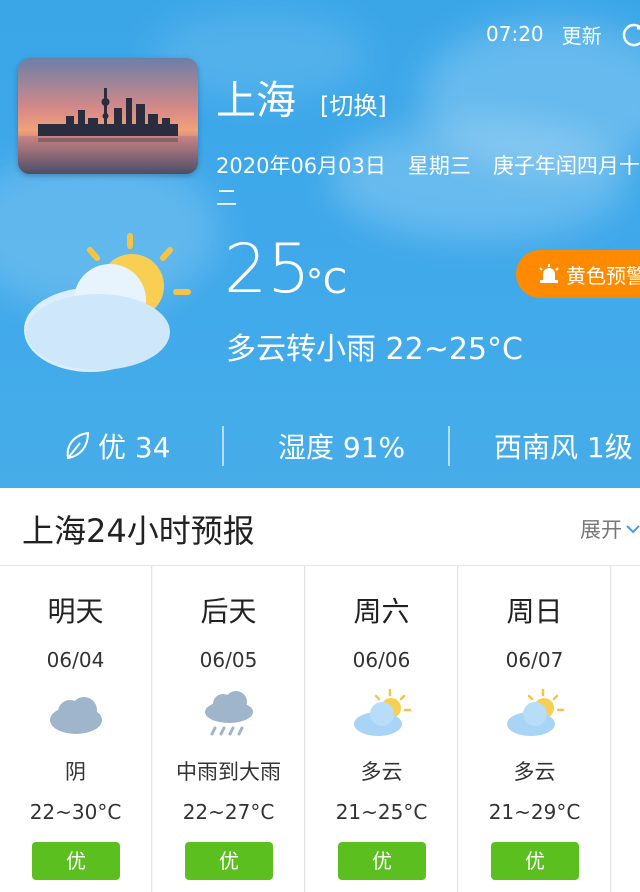  I want to click on current-temperature: 25, so click(267, 269).